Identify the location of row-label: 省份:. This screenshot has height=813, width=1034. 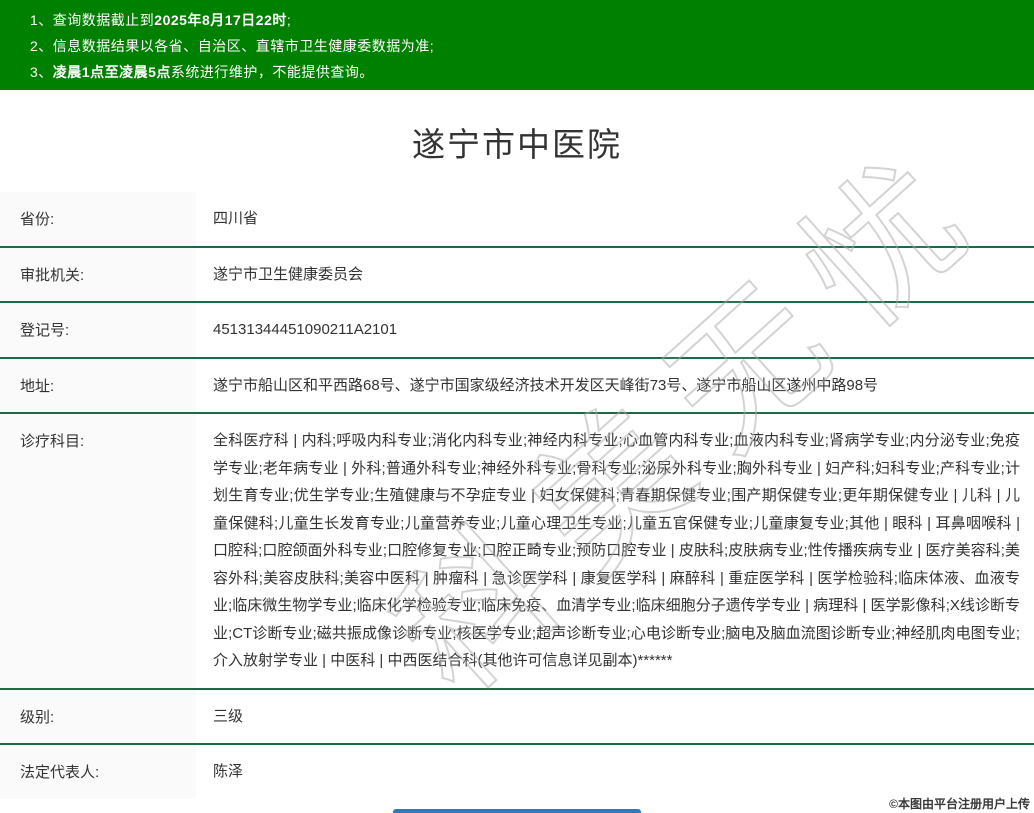
(98, 219).